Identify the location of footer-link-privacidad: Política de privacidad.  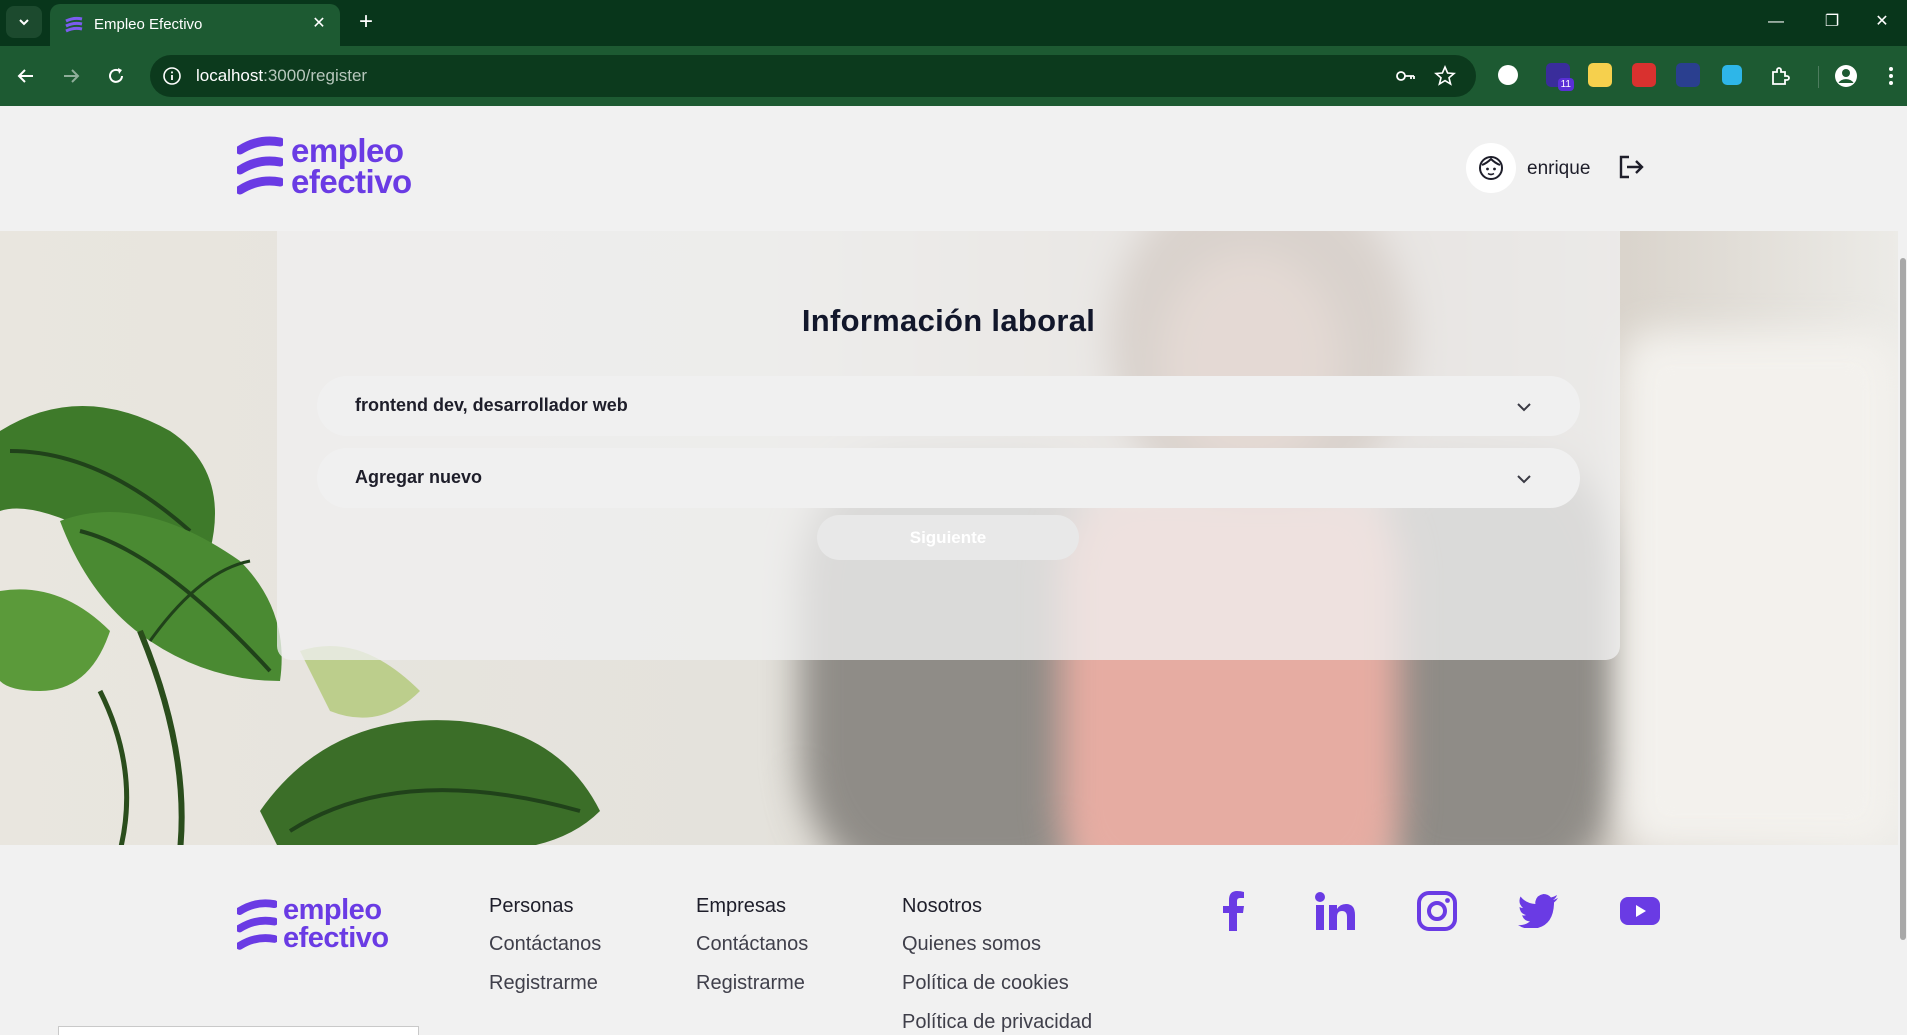
(997, 1022).